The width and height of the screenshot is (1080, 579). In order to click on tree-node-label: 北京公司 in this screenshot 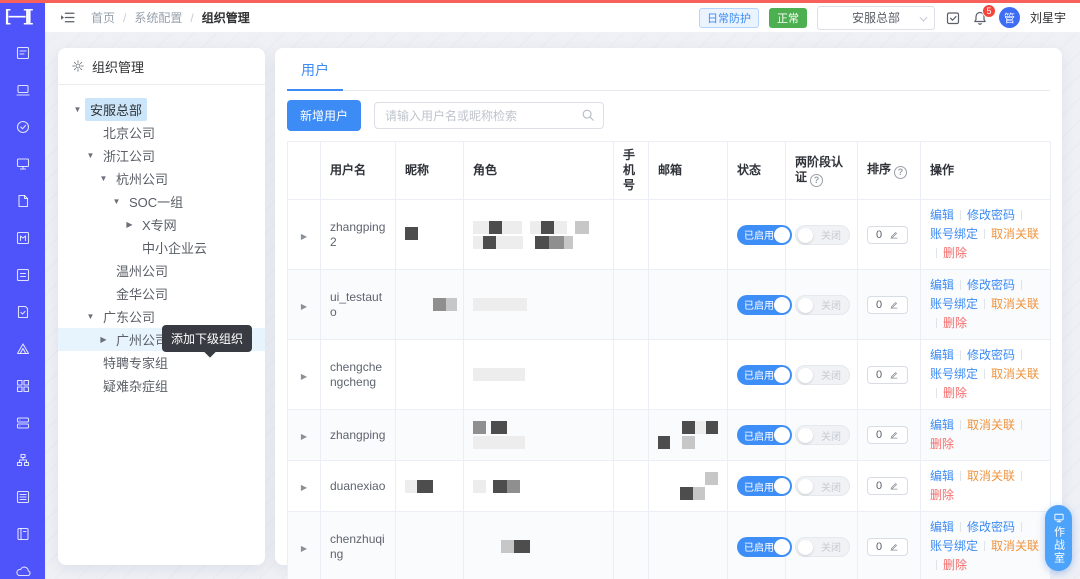, I will do `click(129, 132)`.